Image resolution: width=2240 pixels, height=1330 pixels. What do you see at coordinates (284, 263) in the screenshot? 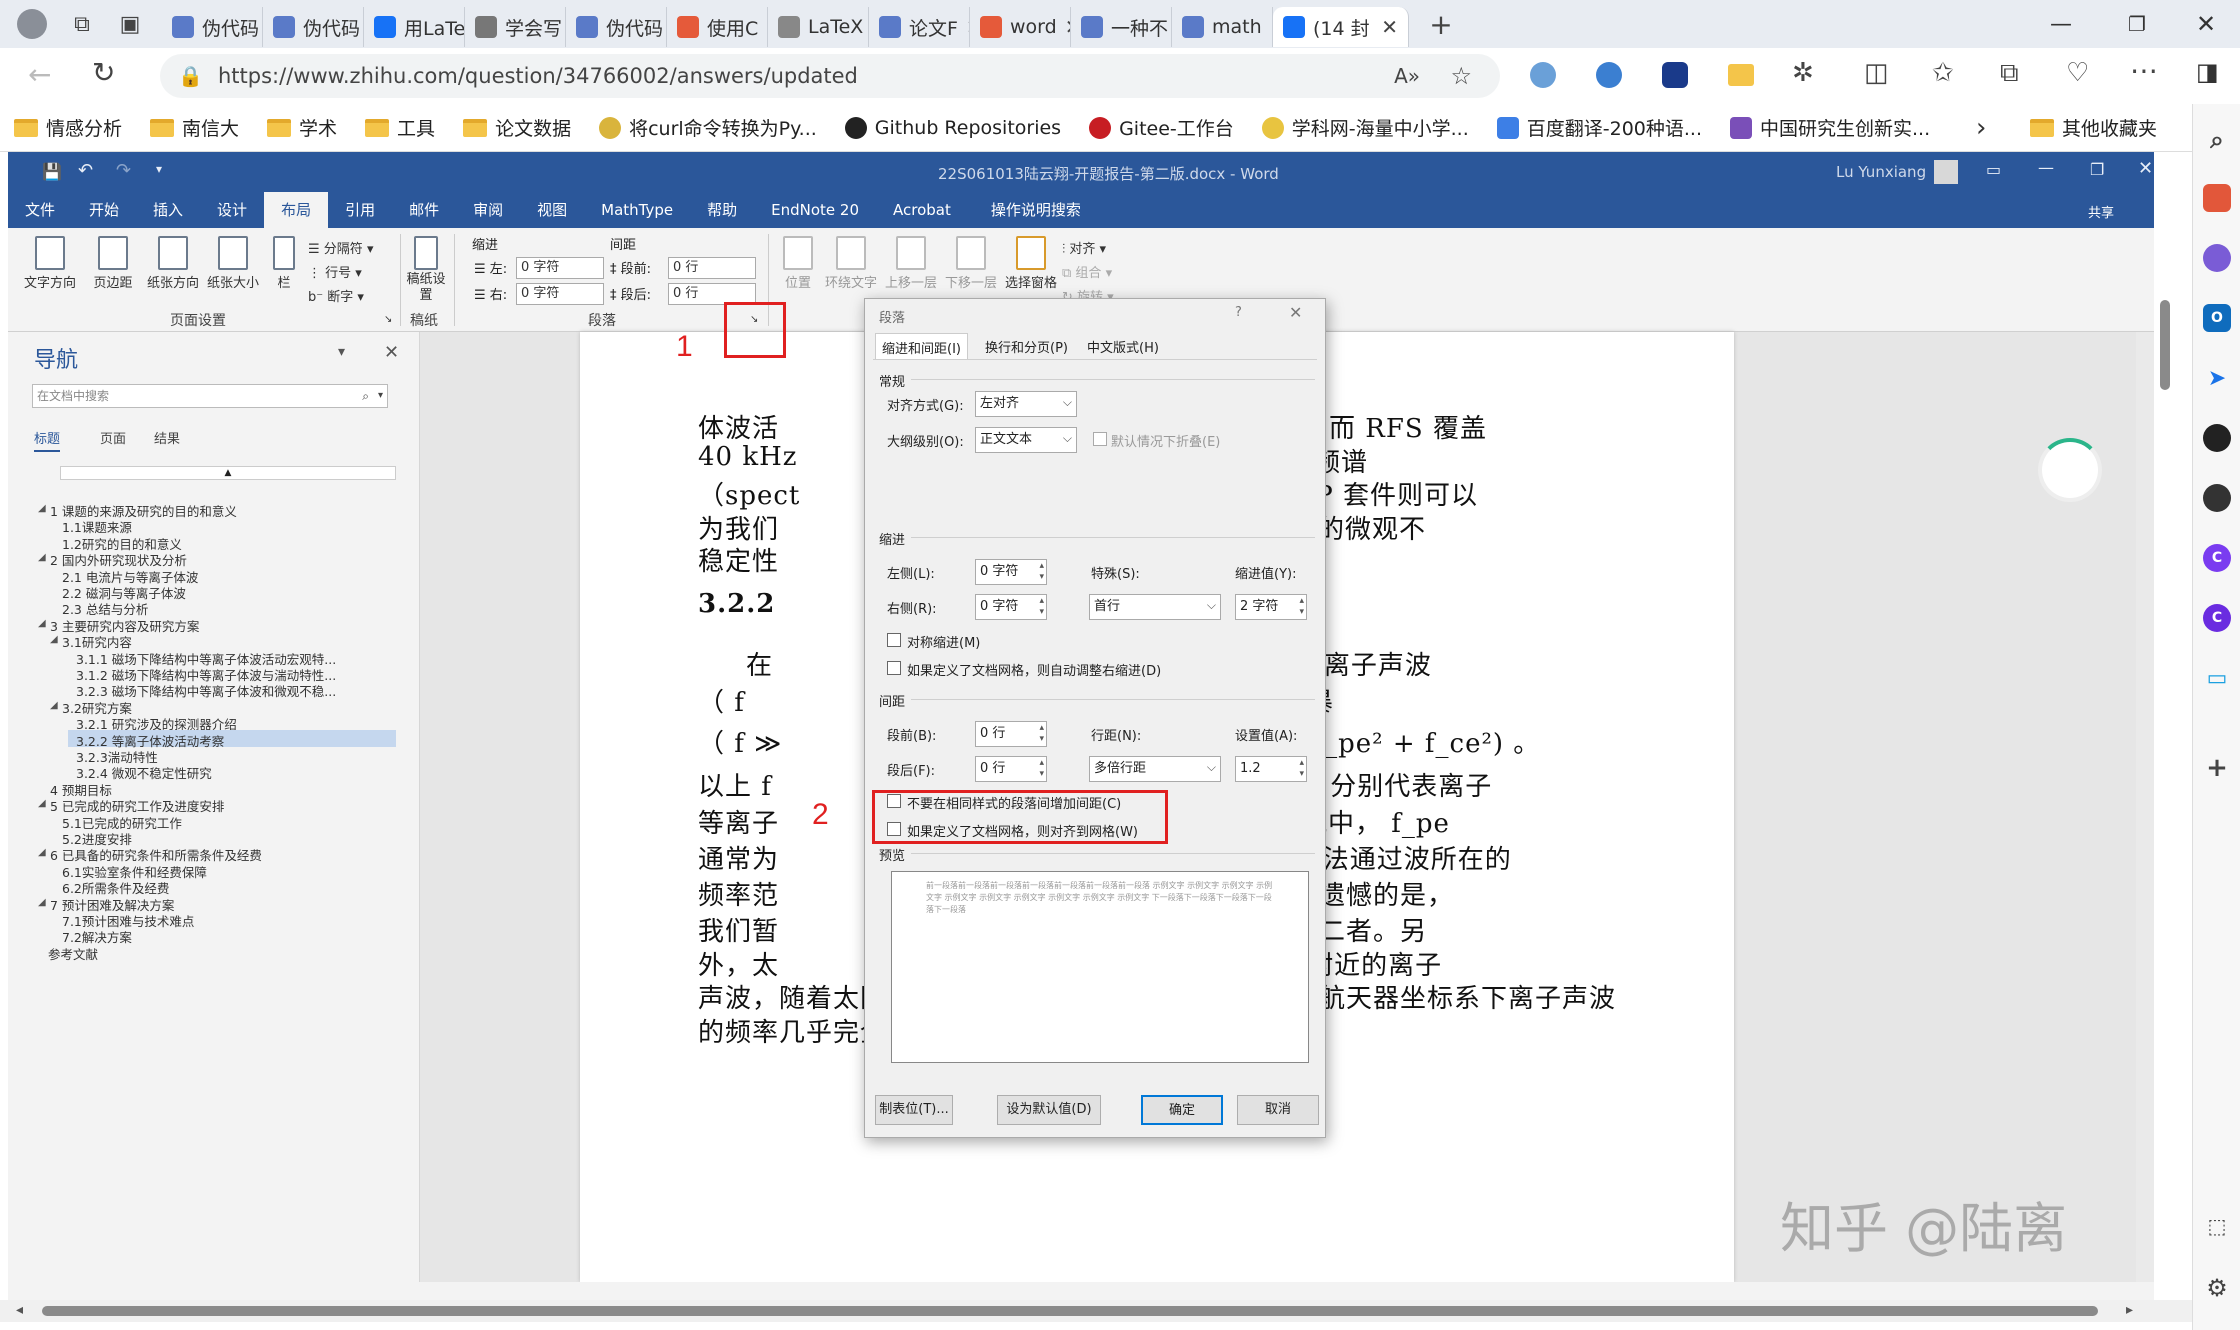
I see `columns-button: 栏` at bounding box center [284, 263].